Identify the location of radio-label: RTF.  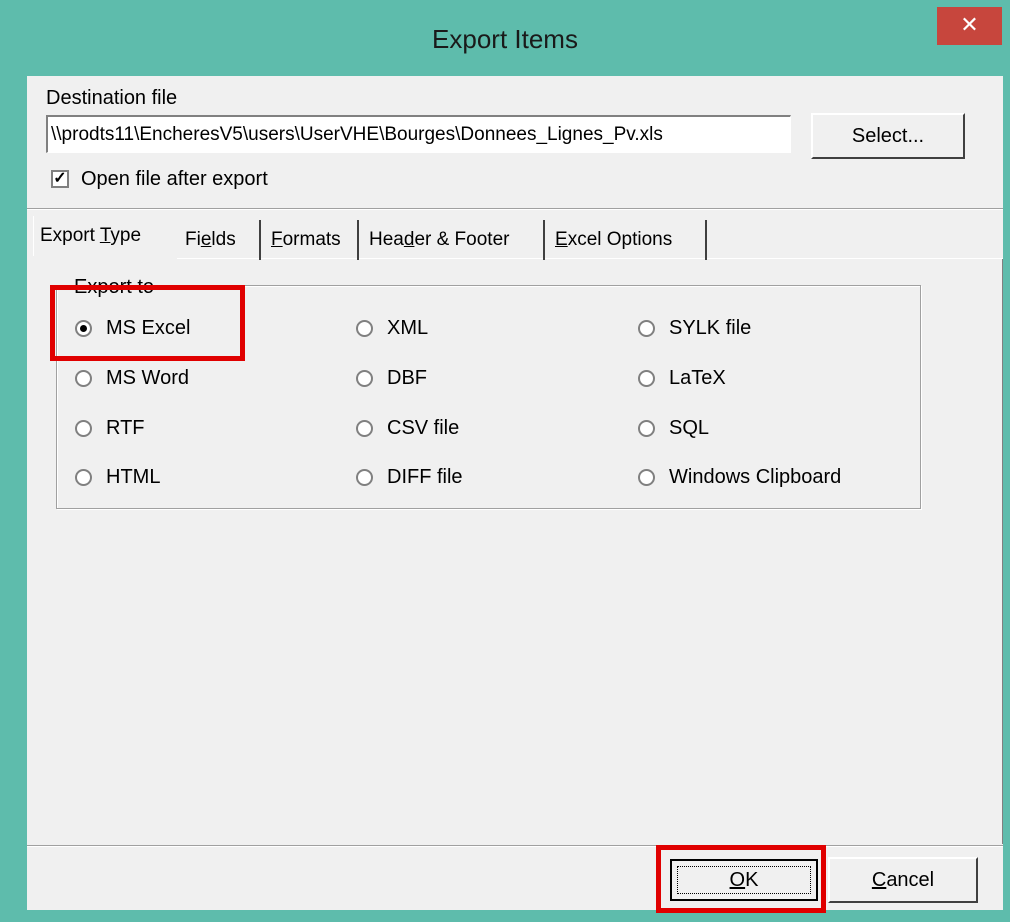
(125, 427).